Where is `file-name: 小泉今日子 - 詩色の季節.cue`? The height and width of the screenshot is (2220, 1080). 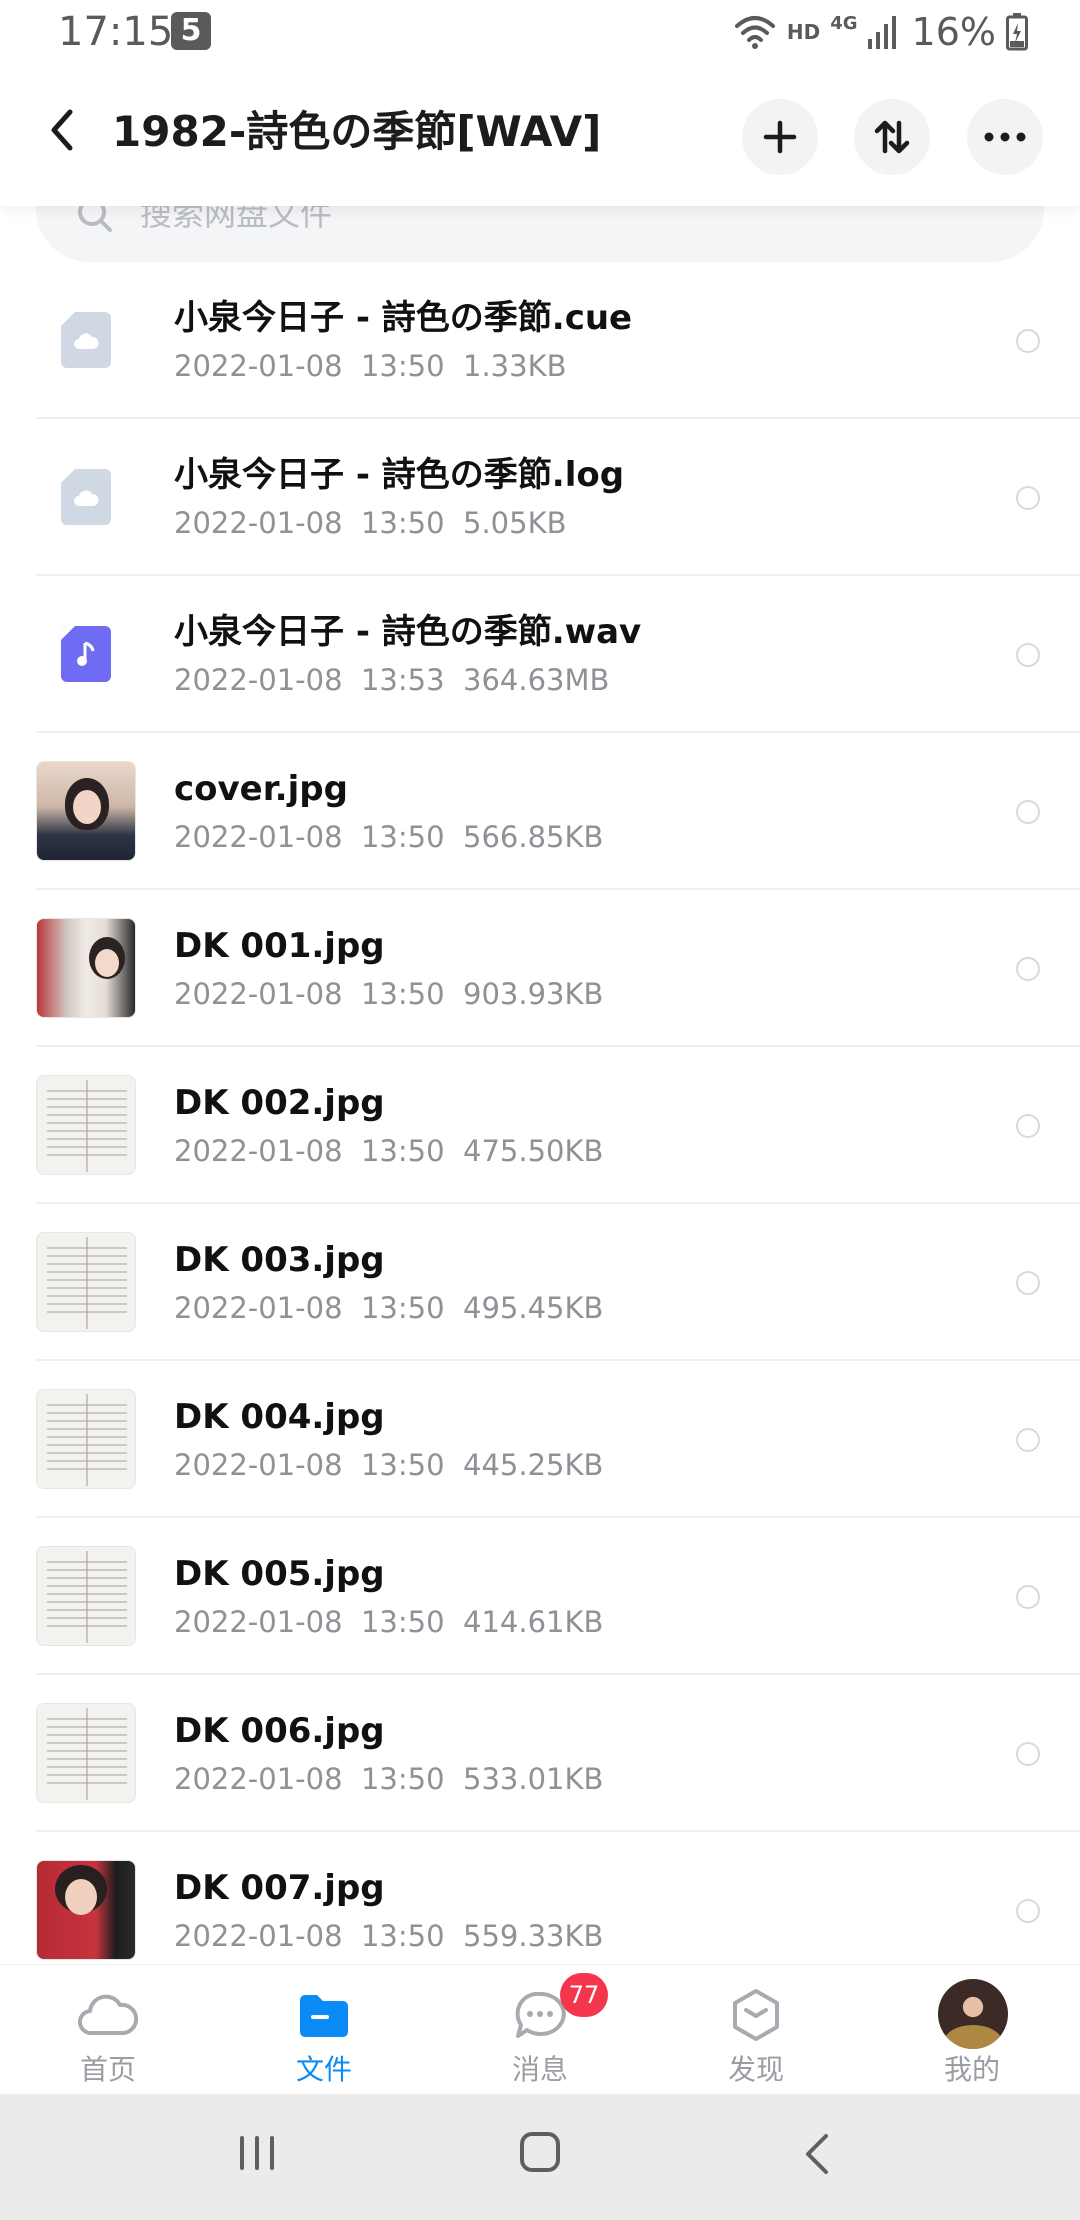 file-name: 小泉今日子 - 詩色の季節.cue is located at coordinates (403, 318).